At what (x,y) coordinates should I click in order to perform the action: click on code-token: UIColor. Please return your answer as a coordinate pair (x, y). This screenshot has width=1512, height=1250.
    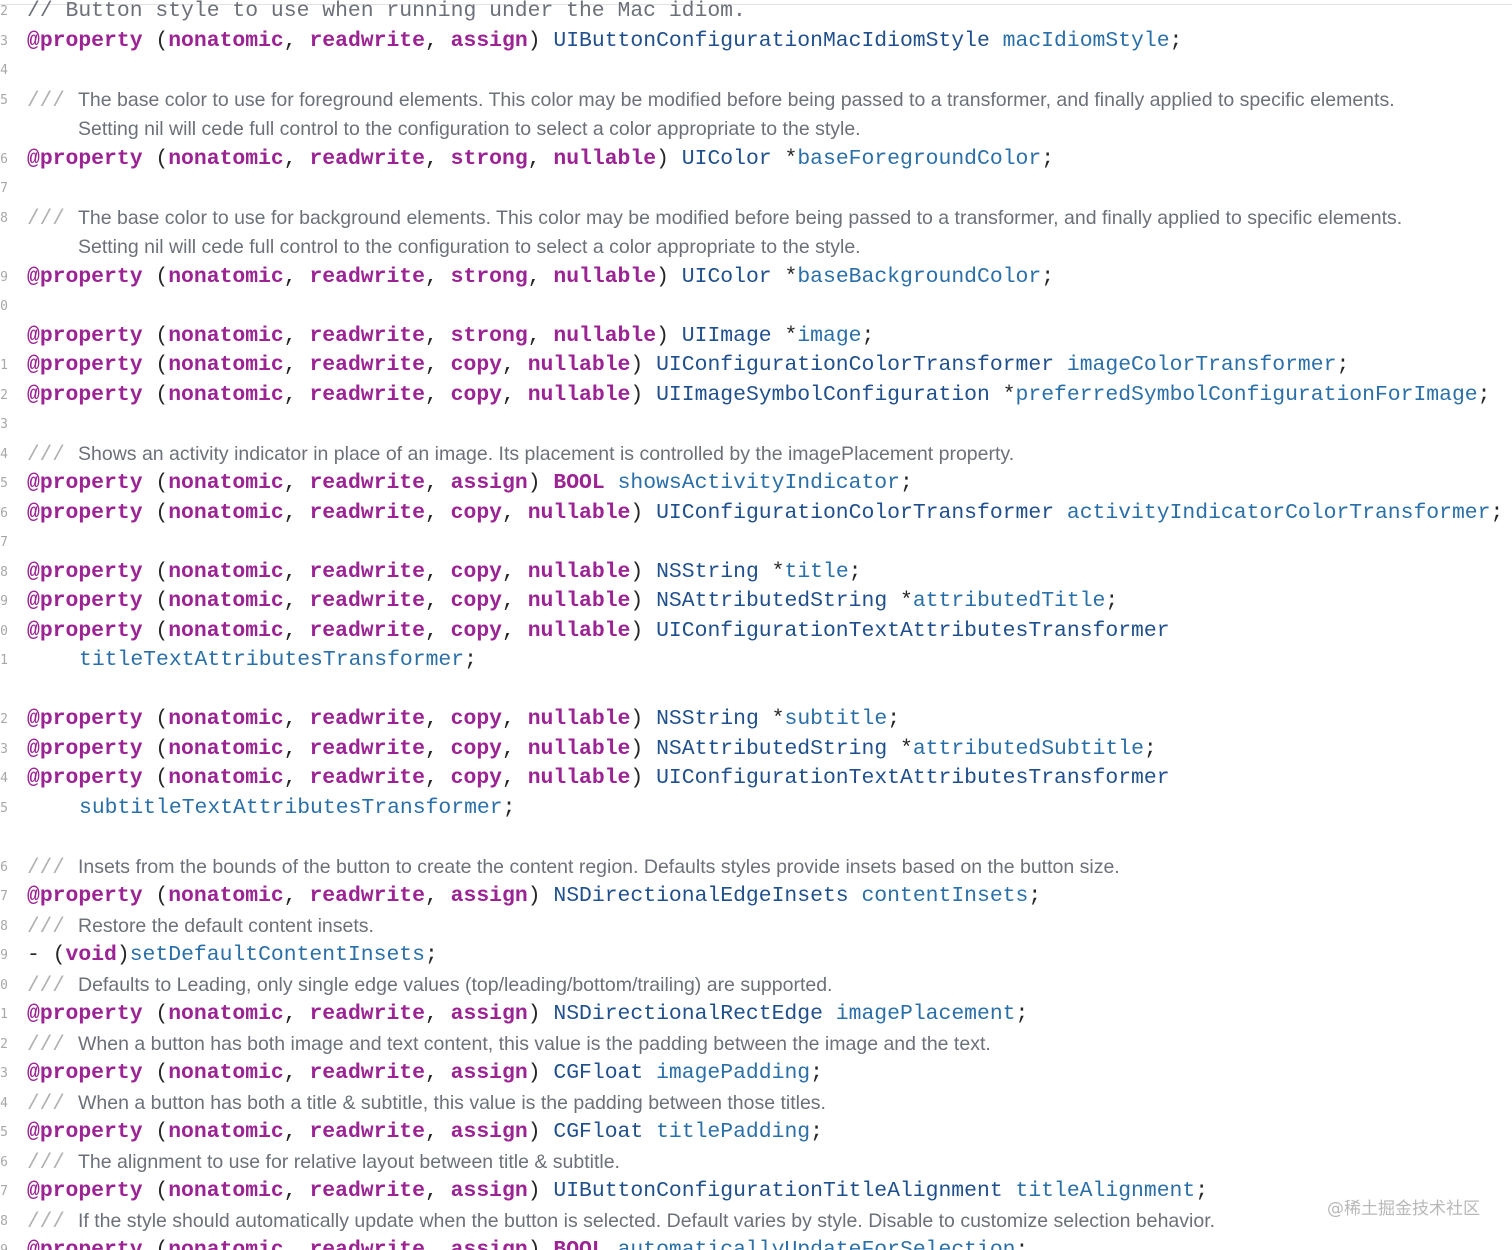
    Looking at the image, I should click on (726, 276).